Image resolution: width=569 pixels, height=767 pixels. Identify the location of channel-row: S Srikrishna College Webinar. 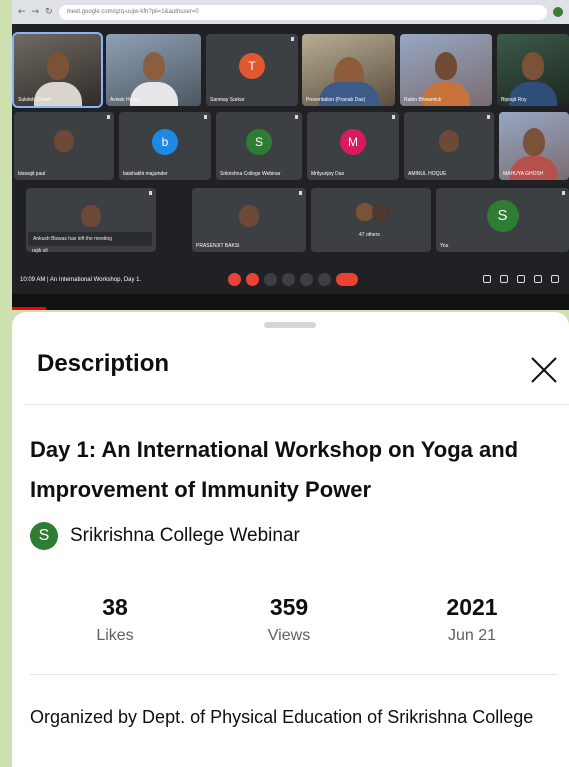
(165, 536).